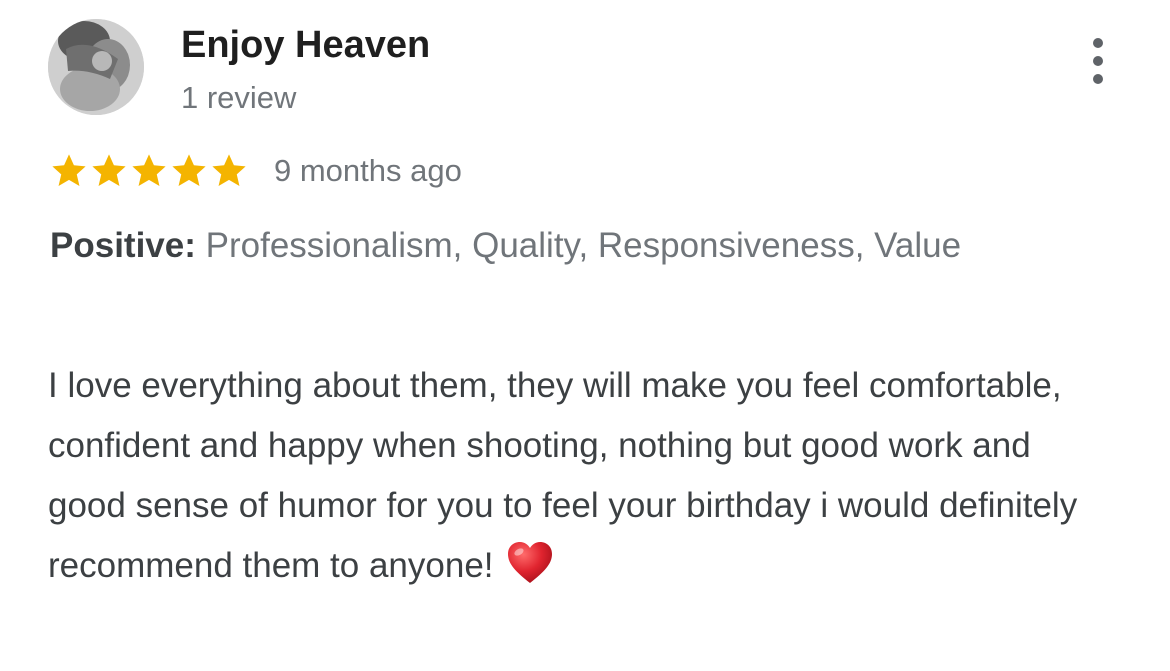 The height and width of the screenshot is (671, 1170). I want to click on avatar, so click(96, 67).